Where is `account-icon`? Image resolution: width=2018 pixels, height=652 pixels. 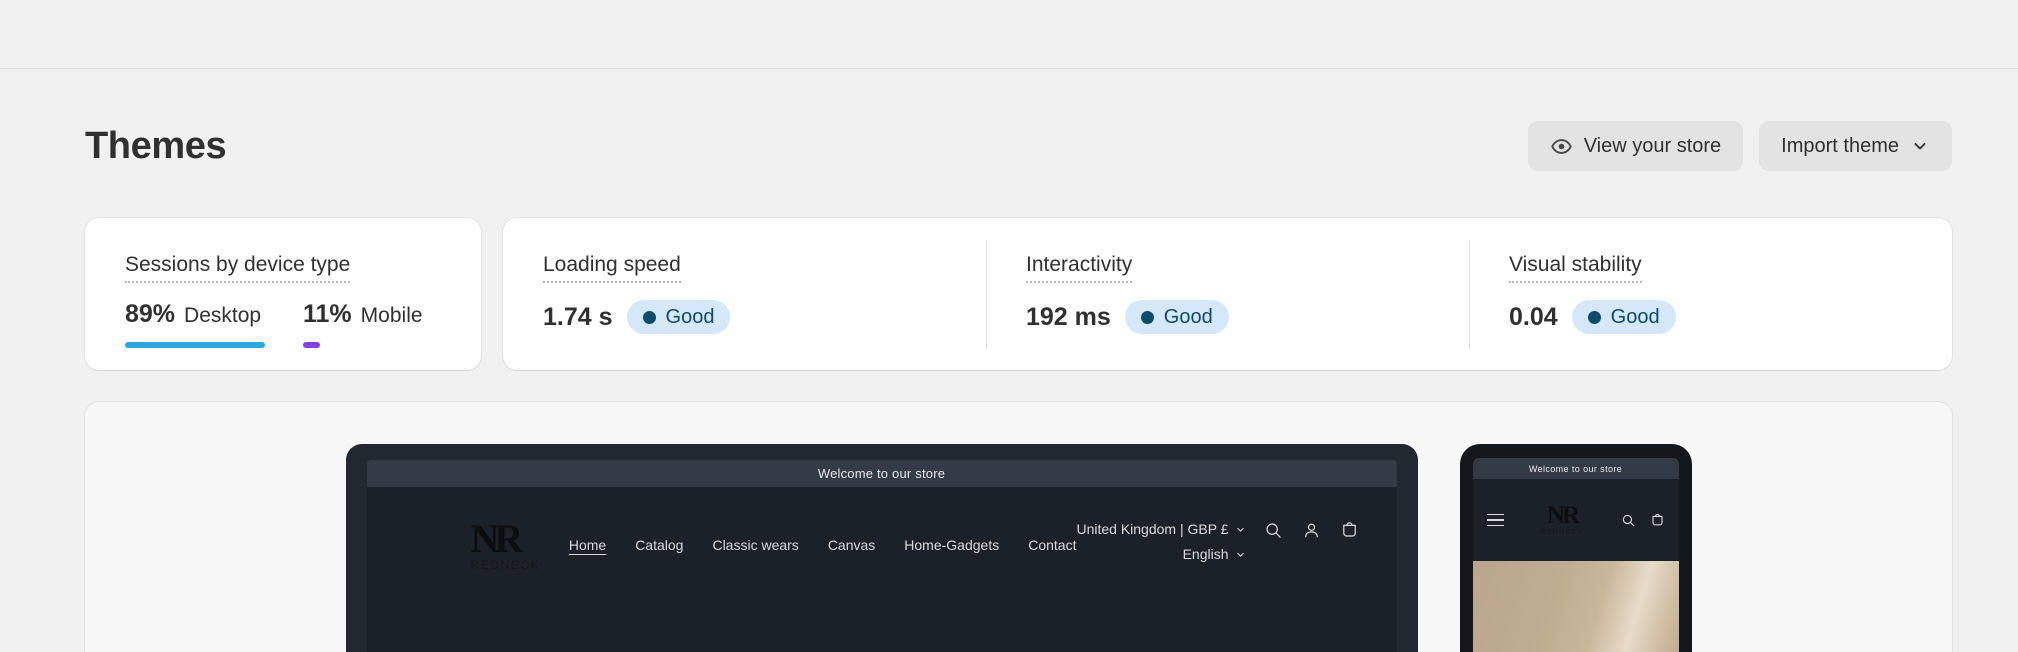 account-icon is located at coordinates (1311, 530).